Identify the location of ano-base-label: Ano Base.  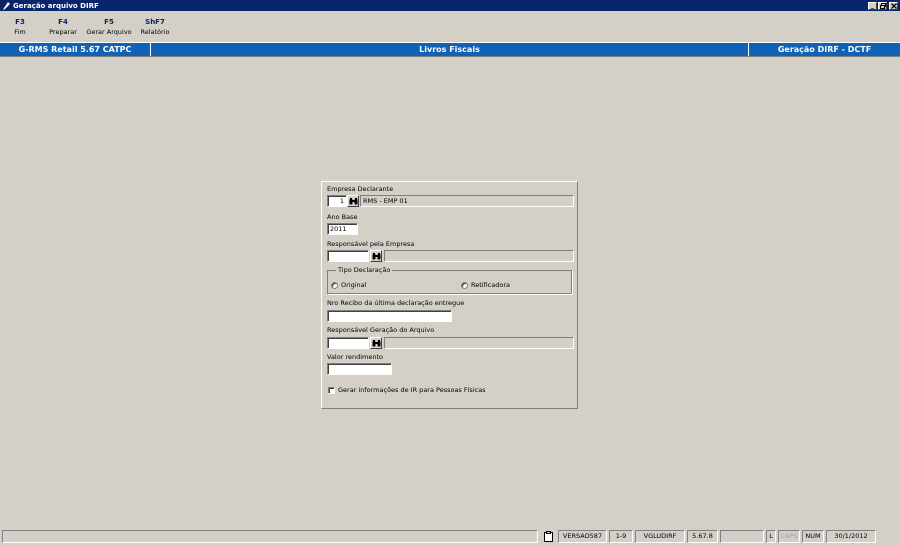
(342, 217).